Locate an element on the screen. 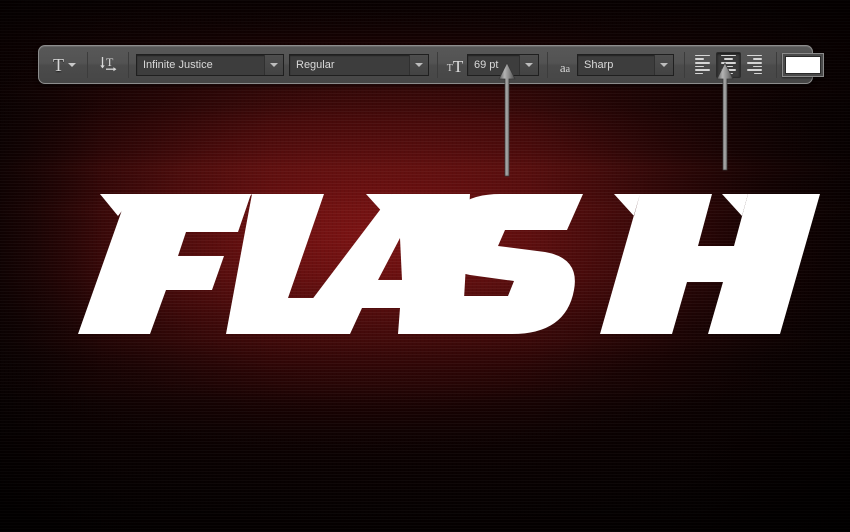  active-tool-chip: T is located at coordinates (63, 65).